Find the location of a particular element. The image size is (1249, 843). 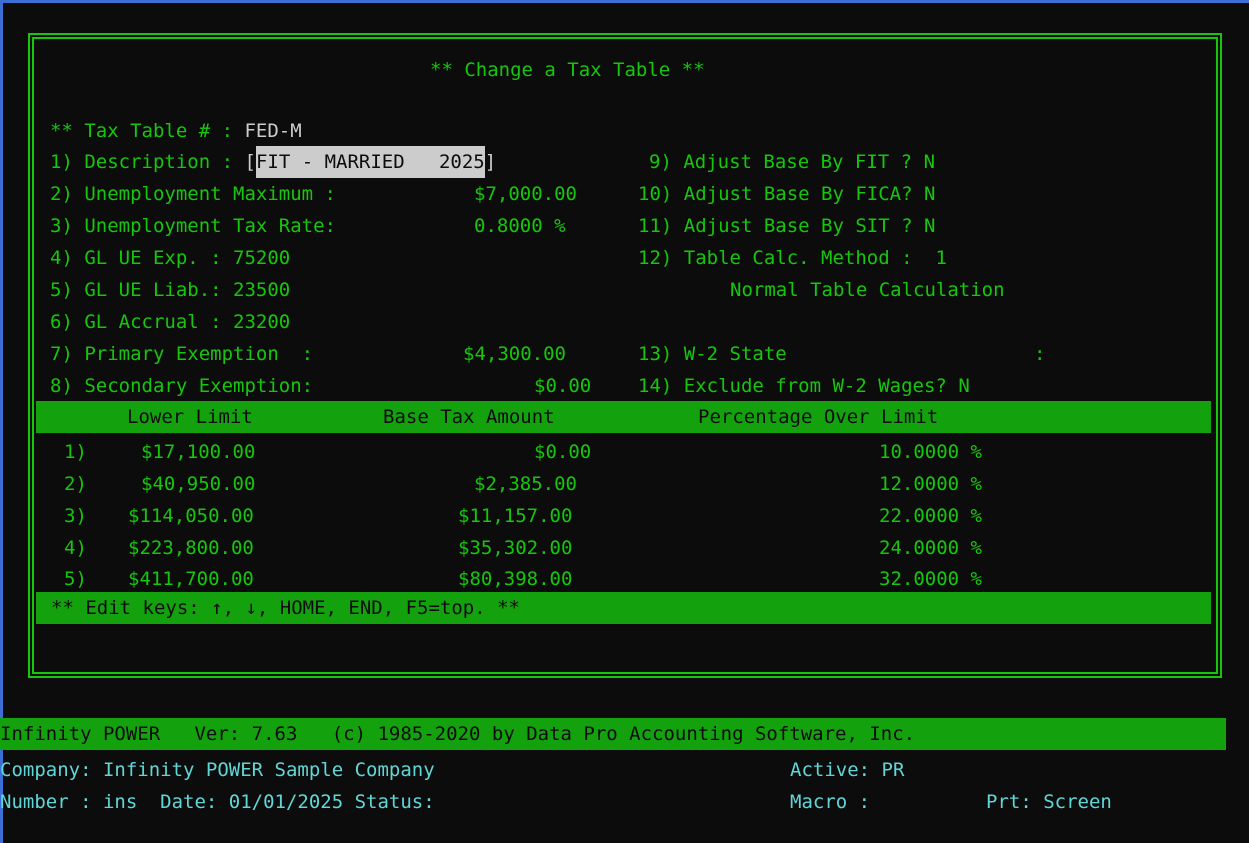

tax-table-label: ** Tax Table # : is located at coordinates (142, 131).